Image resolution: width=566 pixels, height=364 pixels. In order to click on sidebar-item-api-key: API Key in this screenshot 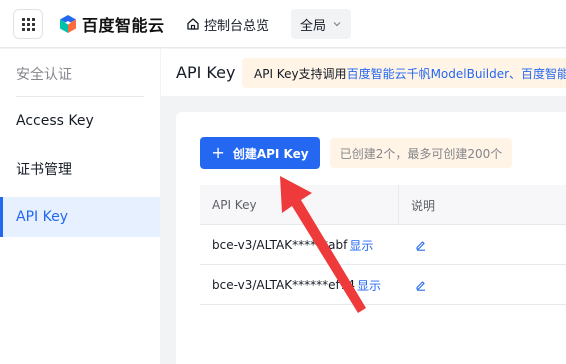, I will do `click(80, 217)`.